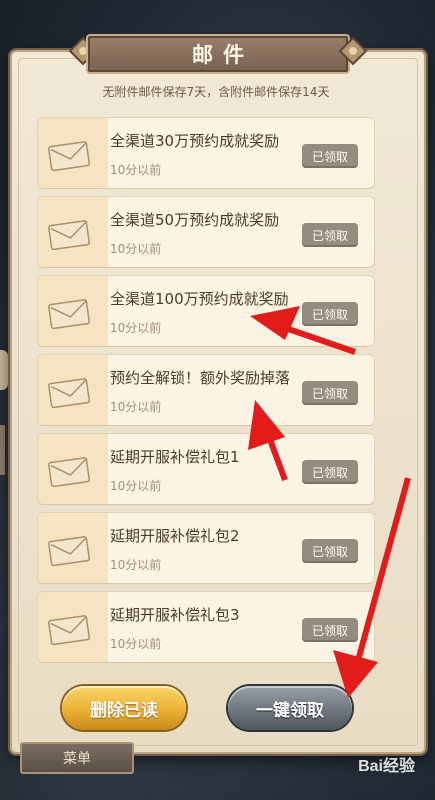  Describe the element at coordinates (199, 299) in the screenshot. I see `mail-title: 全渠道100万预约成就奖励` at that location.